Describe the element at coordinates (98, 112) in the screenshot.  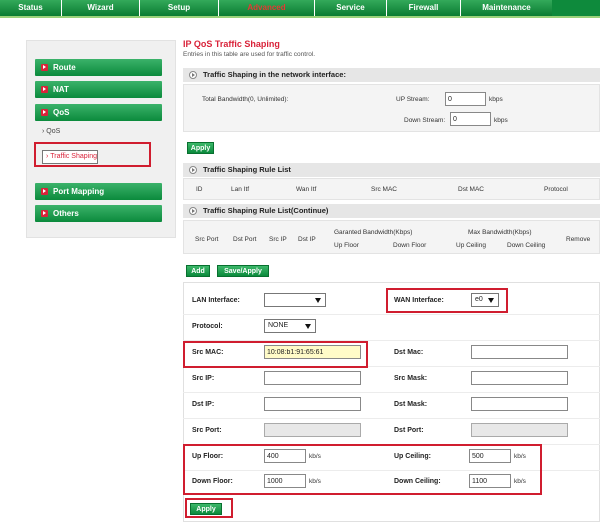
I see `sidebar-item-qos: QoS` at that location.